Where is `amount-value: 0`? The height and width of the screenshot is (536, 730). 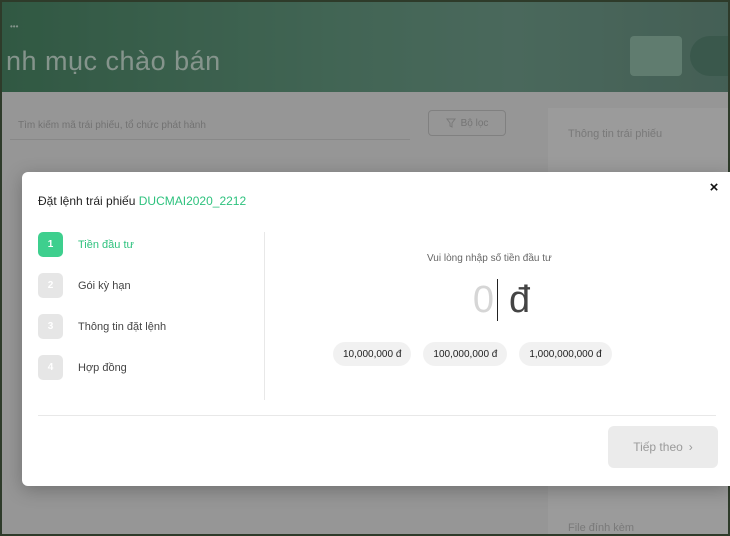 amount-value: 0 is located at coordinates (483, 299).